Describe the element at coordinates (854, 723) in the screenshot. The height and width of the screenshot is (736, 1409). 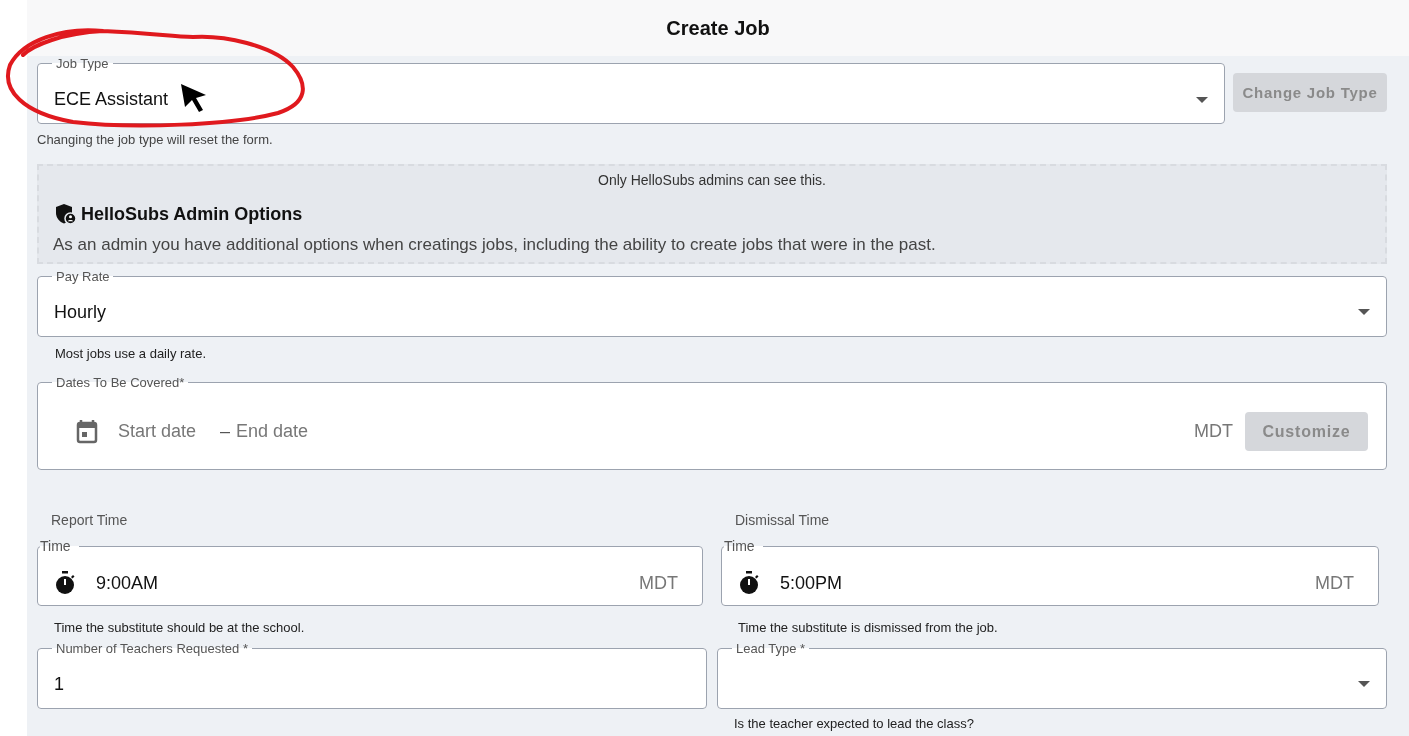
I see `helper-text: Is the teacher expected to lead the class?` at that location.